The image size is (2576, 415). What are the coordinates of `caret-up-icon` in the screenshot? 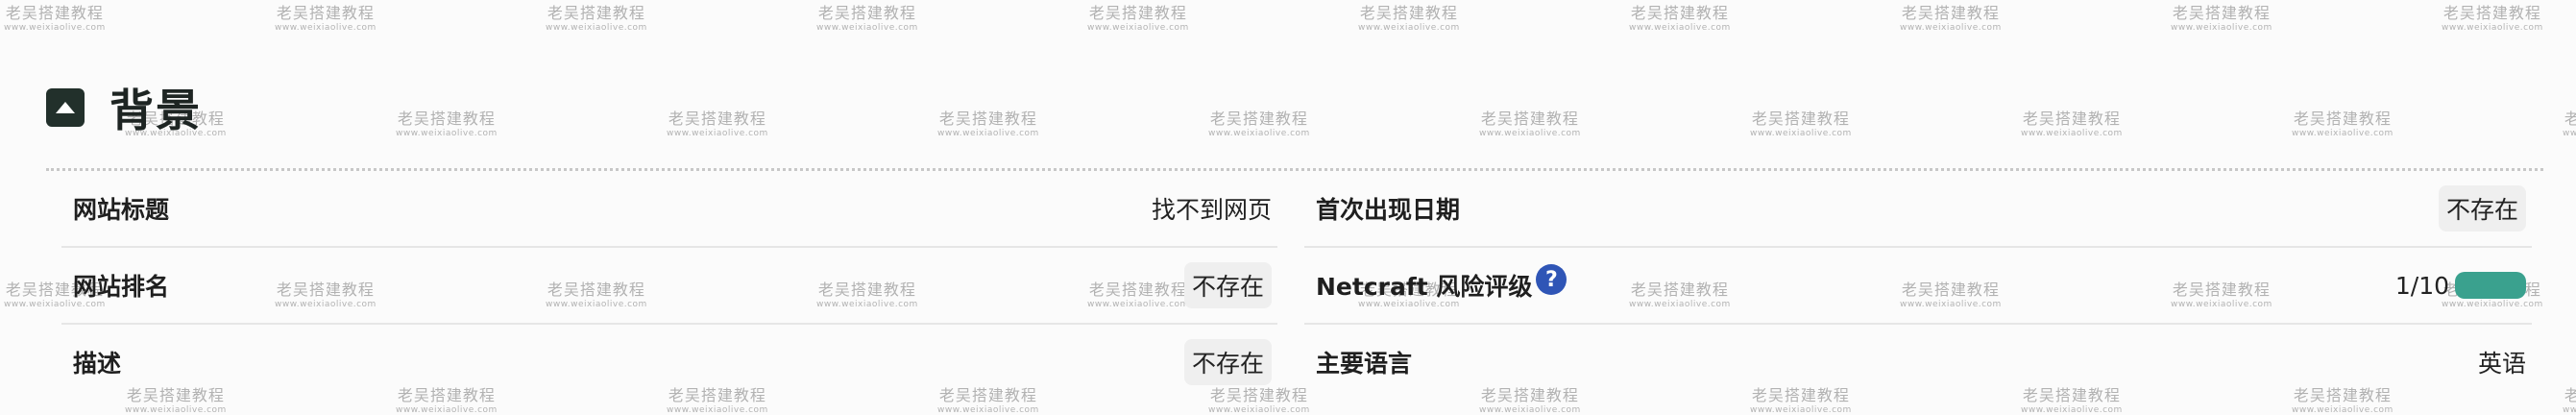 It's located at (66, 107).